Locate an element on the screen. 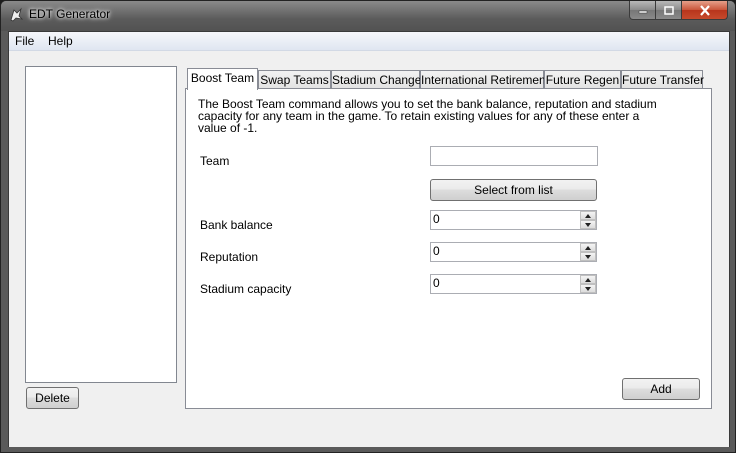 This screenshot has height=453, width=736. close-icon is located at coordinates (704, 10).